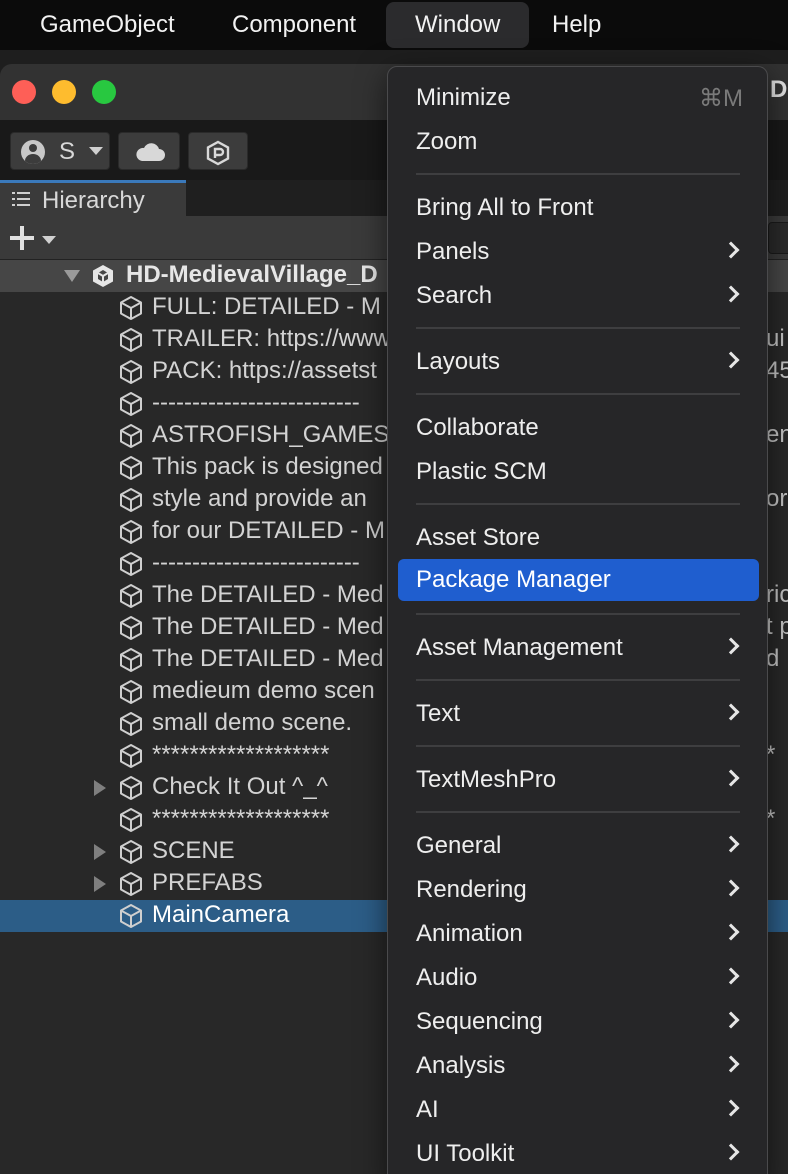 Image resolution: width=788 pixels, height=1174 pixels. I want to click on plastic-scm-icon, so click(218, 153).